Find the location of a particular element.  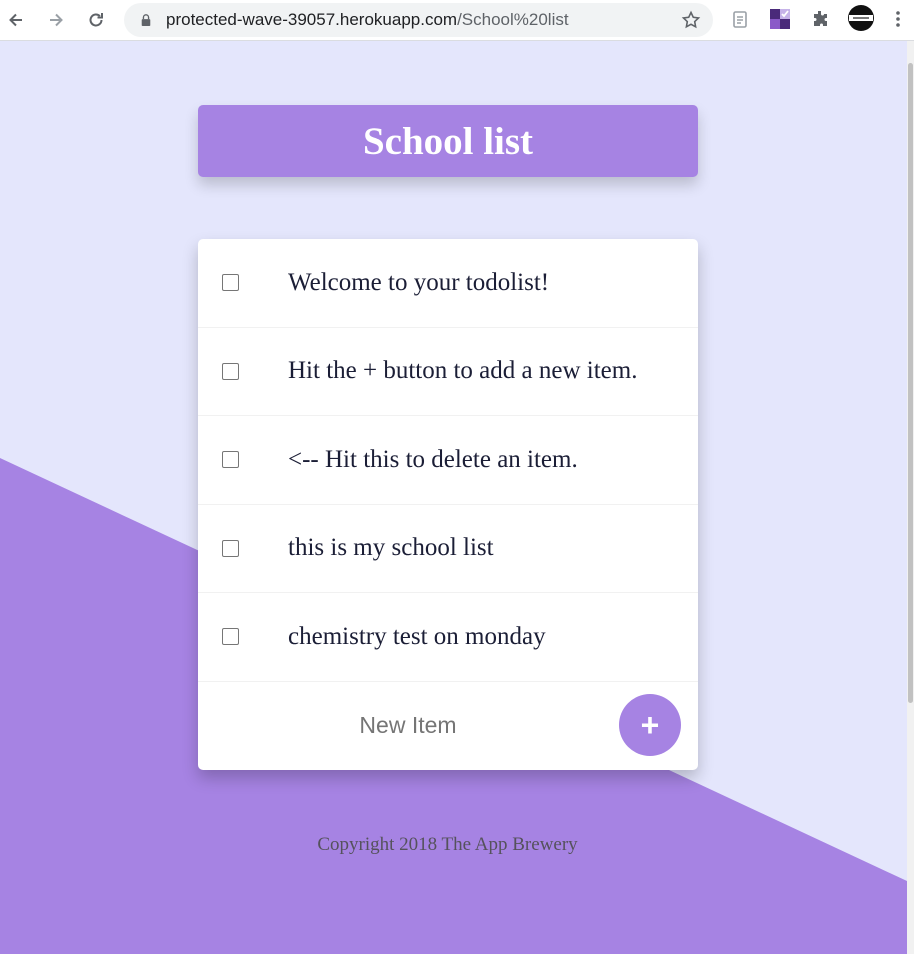

add-item-button: + is located at coordinates (650, 724).